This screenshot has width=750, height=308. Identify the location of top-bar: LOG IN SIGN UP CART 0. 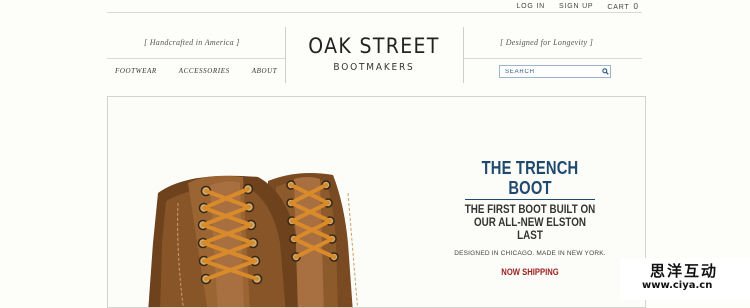
(374, 6).